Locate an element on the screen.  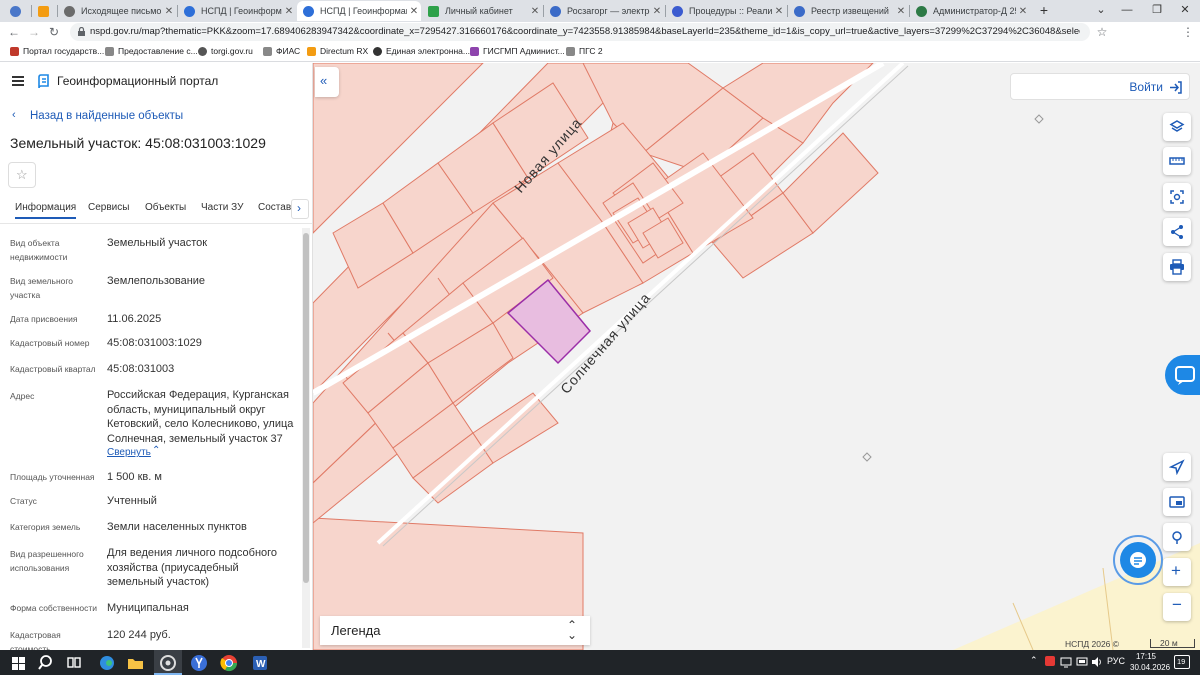
favorite-button: ☆ is located at coordinates (22, 175).